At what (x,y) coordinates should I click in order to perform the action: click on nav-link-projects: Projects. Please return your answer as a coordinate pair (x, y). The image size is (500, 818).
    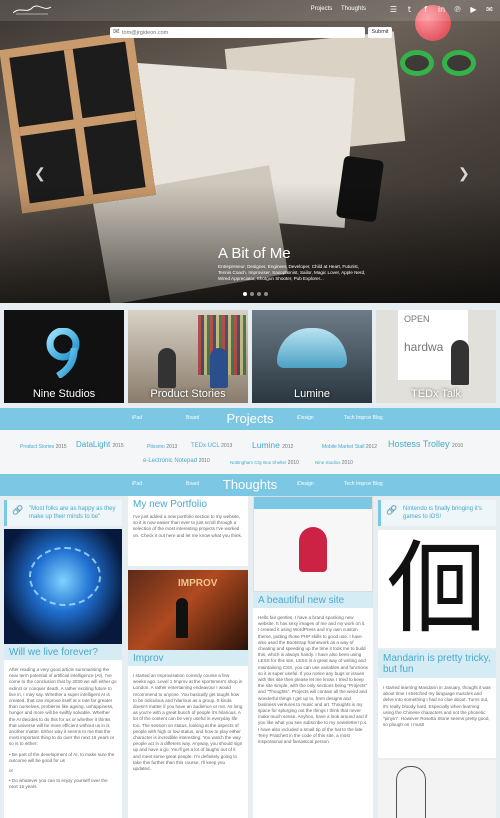
    Looking at the image, I should click on (322, 9).